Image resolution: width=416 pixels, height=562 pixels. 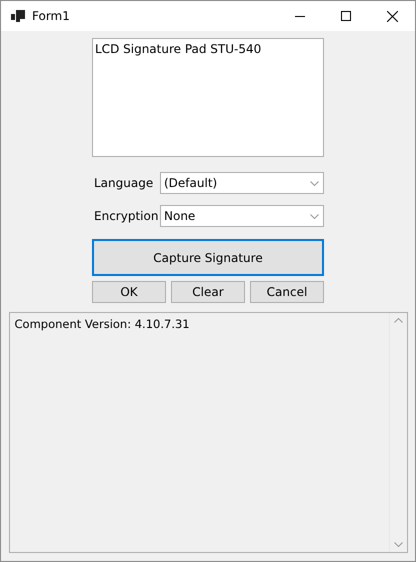 What do you see at coordinates (242, 216) in the screenshot?
I see `dropdown: None` at bounding box center [242, 216].